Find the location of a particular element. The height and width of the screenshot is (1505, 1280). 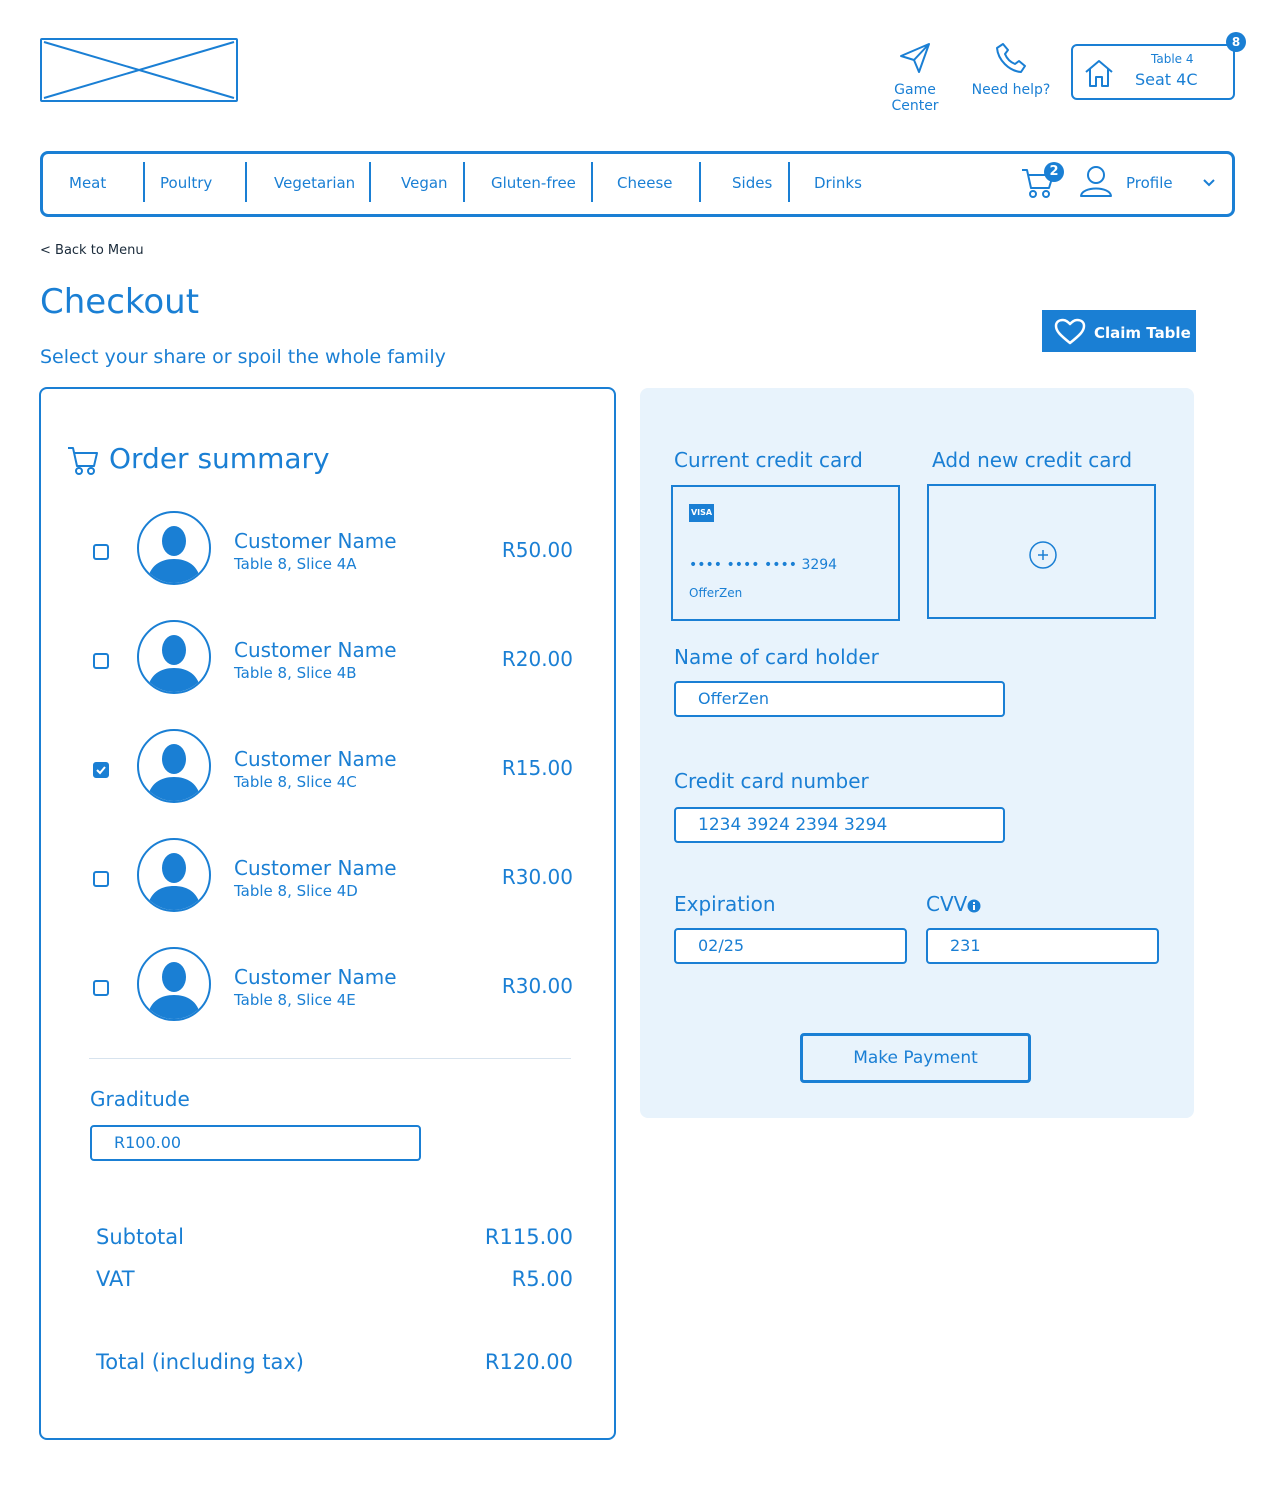

user-icon is located at coordinates (1096, 181).